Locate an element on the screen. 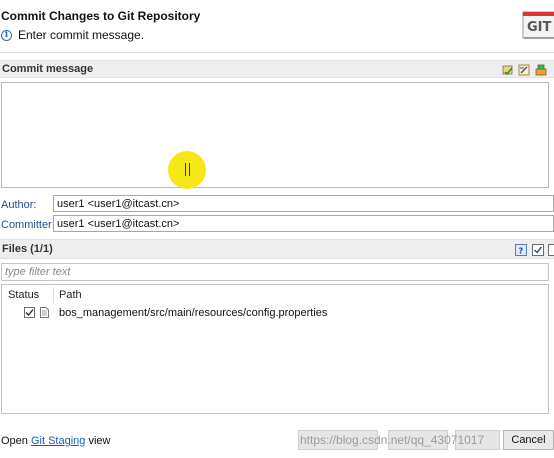 The image size is (554, 458). text-cursor-icon is located at coordinates (187, 169).